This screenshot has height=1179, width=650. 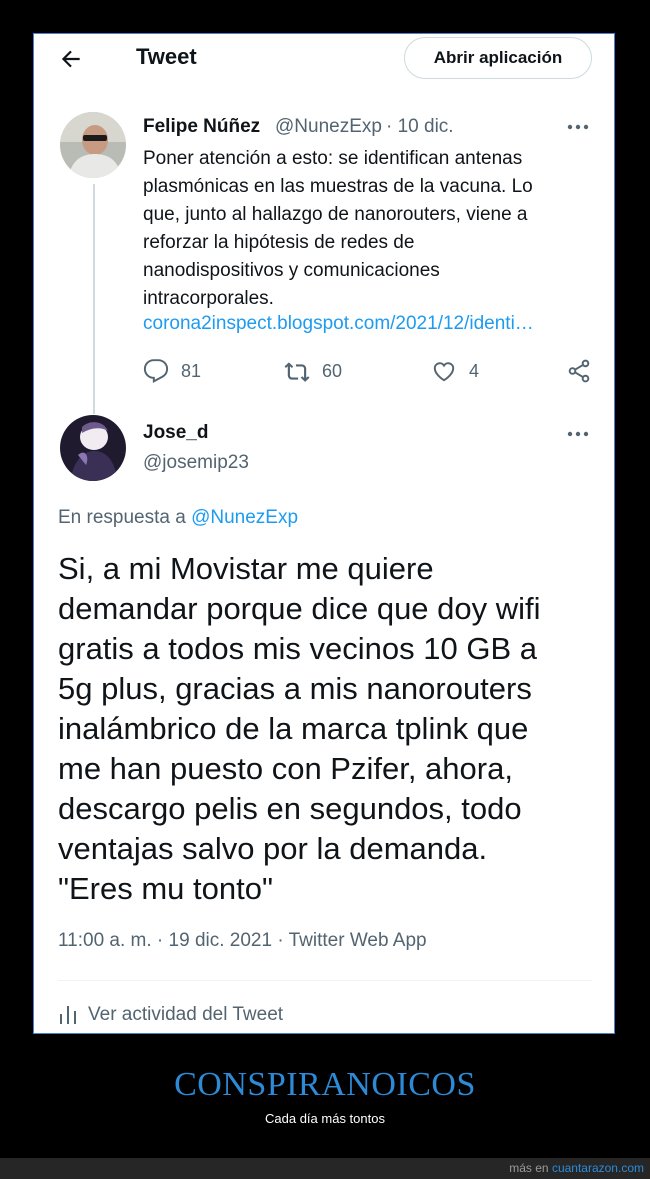 What do you see at coordinates (313, 371) in the screenshot?
I see `retweet-button: 60` at bounding box center [313, 371].